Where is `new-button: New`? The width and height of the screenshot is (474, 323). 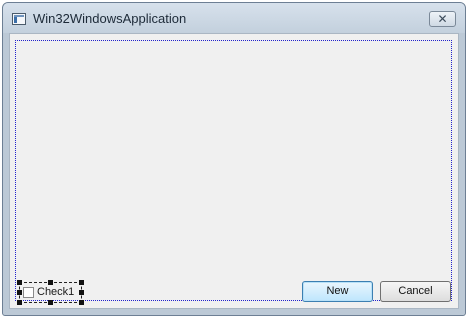
new-button: New is located at coordinates (337, 291).